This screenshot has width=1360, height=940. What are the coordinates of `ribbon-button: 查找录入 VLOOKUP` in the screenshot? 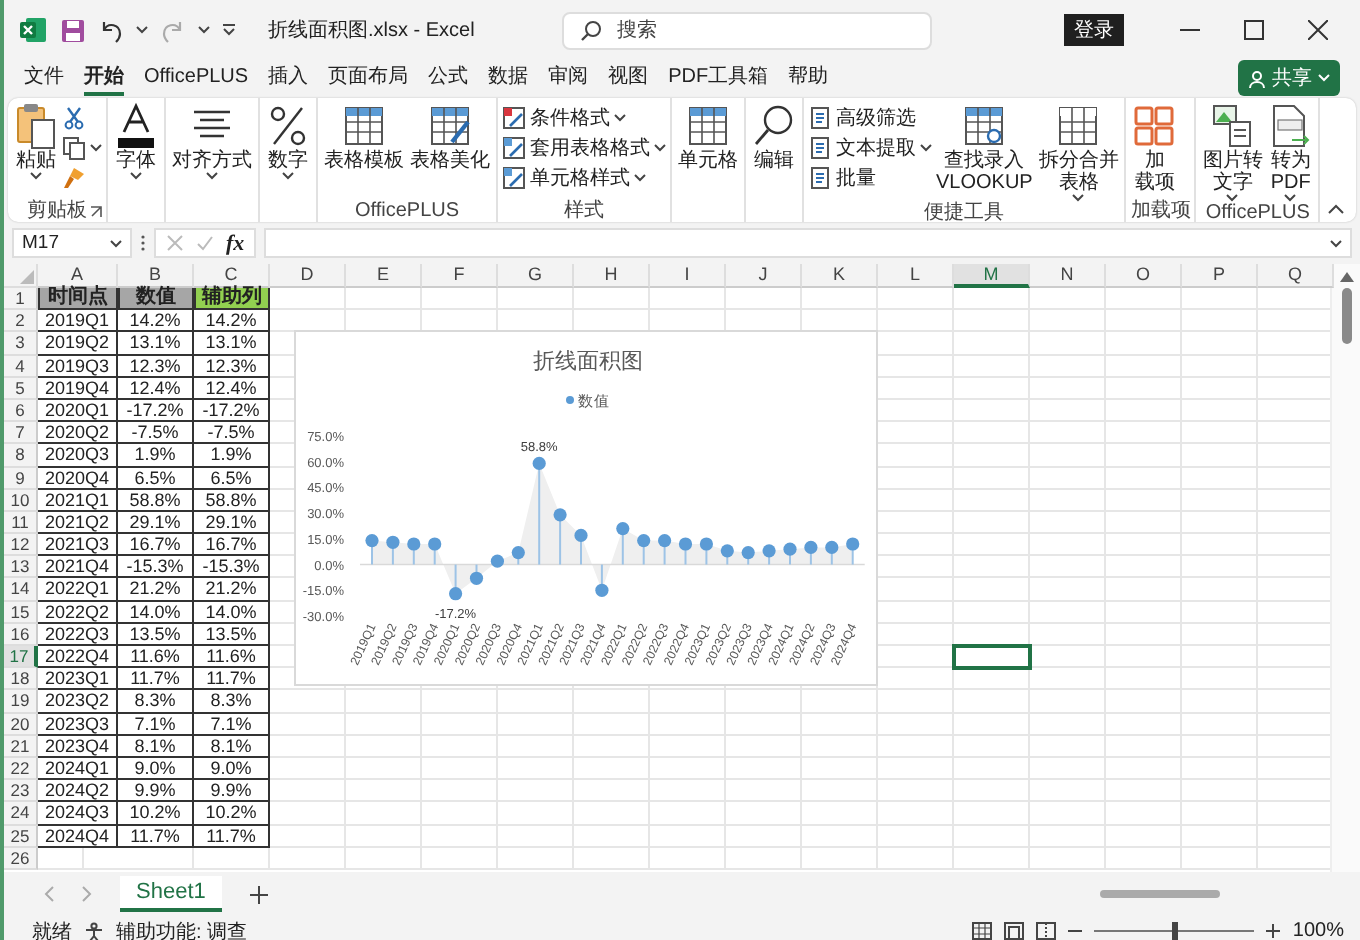 It's located at (984, 148).